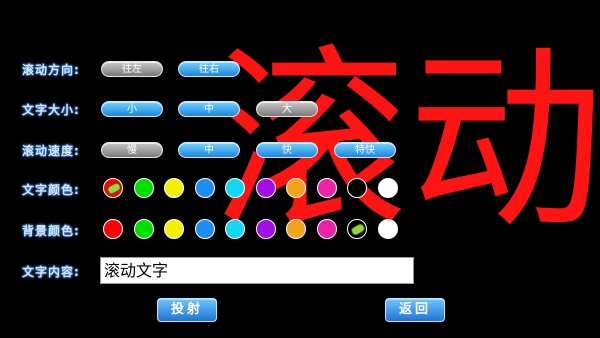 The image size is (600, 338). What do you see at coordinates (287, 109) in the screenshot?
I see `size-large-button: 大` at bounding box center [287, 109].